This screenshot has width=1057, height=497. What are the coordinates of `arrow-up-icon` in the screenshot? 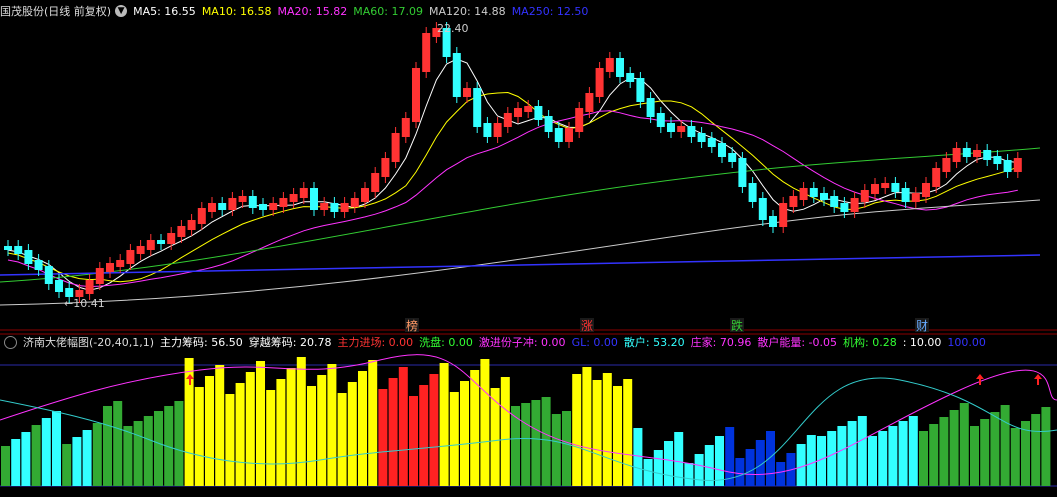 It's located at (1038, 379).